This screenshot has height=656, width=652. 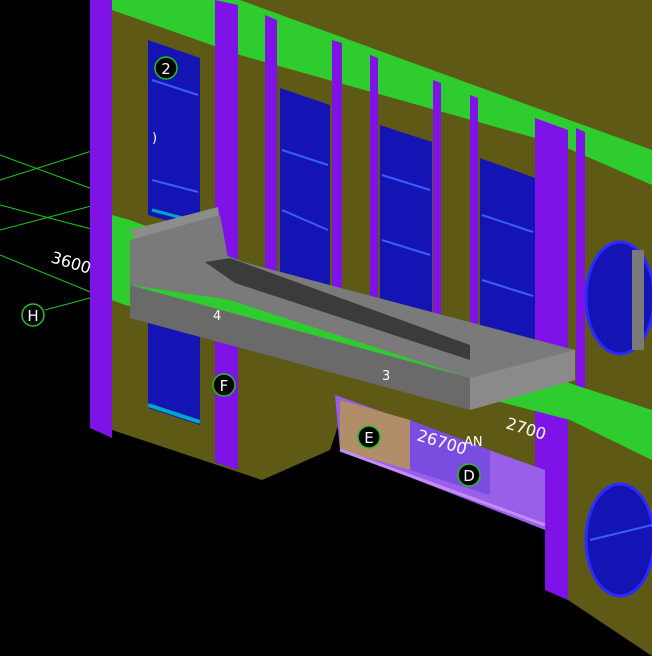 I want to click on round-window-lower, so click(x=618, y=540).